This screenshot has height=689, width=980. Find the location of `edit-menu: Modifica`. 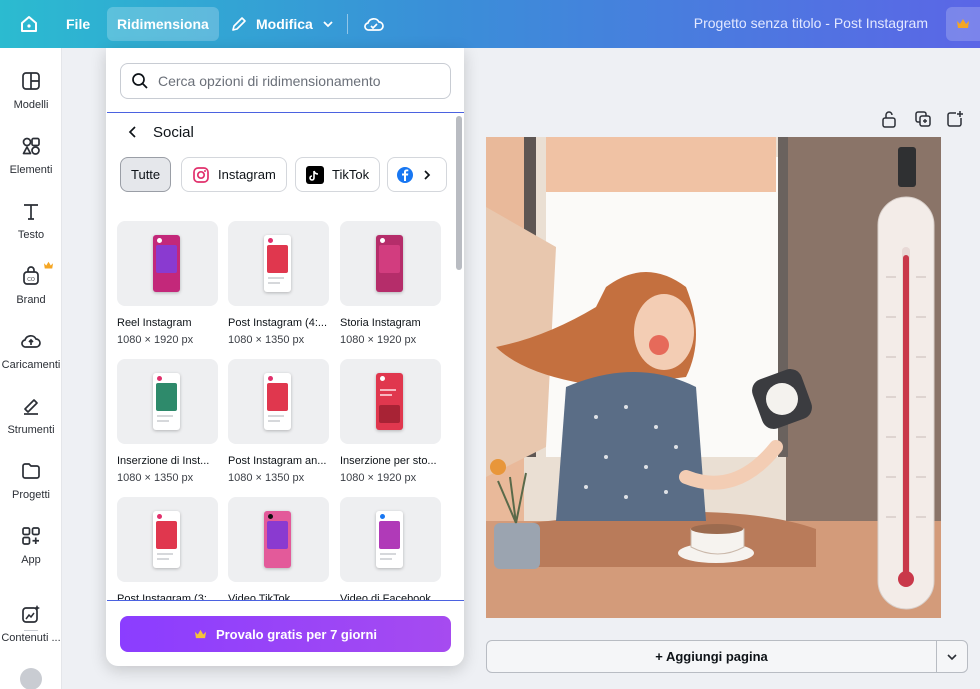

edit-menu: Modifica is located at coordinates (282, 24).